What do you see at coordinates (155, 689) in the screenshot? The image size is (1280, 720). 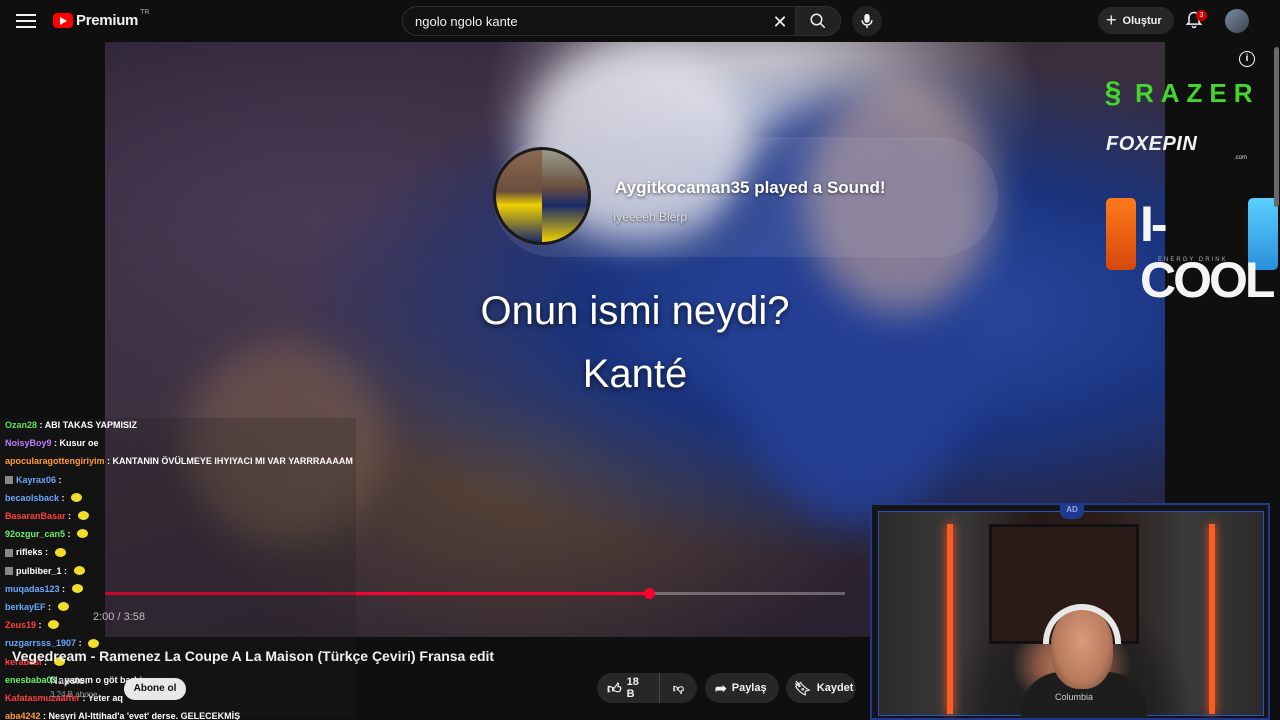 I see `subscribe-button: Abone ol` at bounding box center [155, 689].